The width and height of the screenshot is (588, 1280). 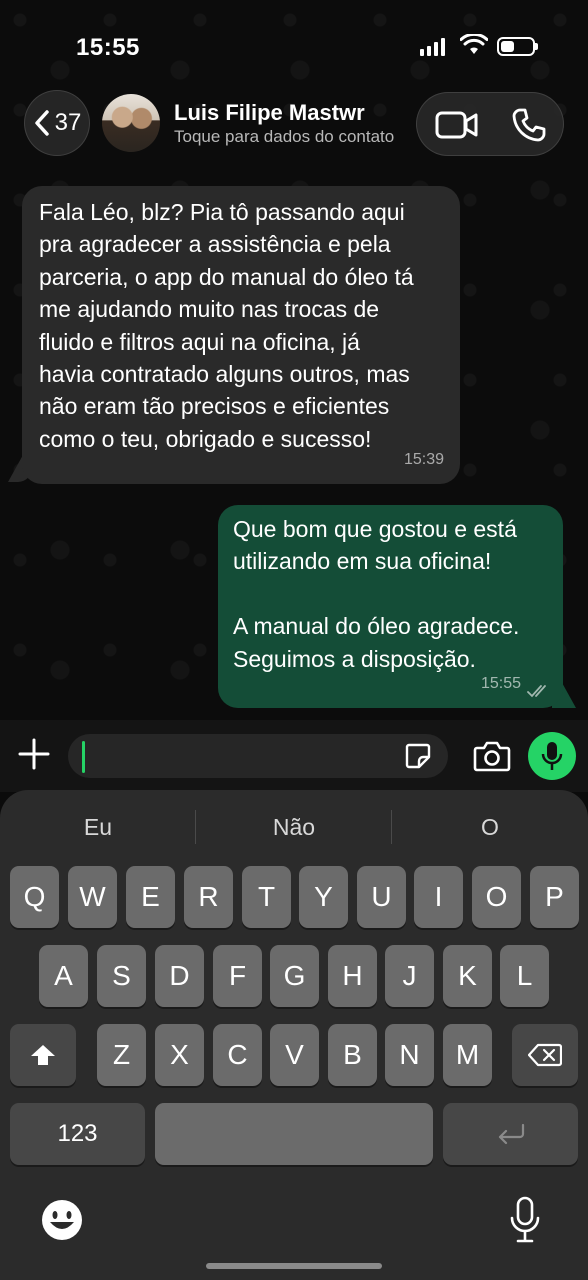 I want to click on key-s: S, so click(x=121, y=976).